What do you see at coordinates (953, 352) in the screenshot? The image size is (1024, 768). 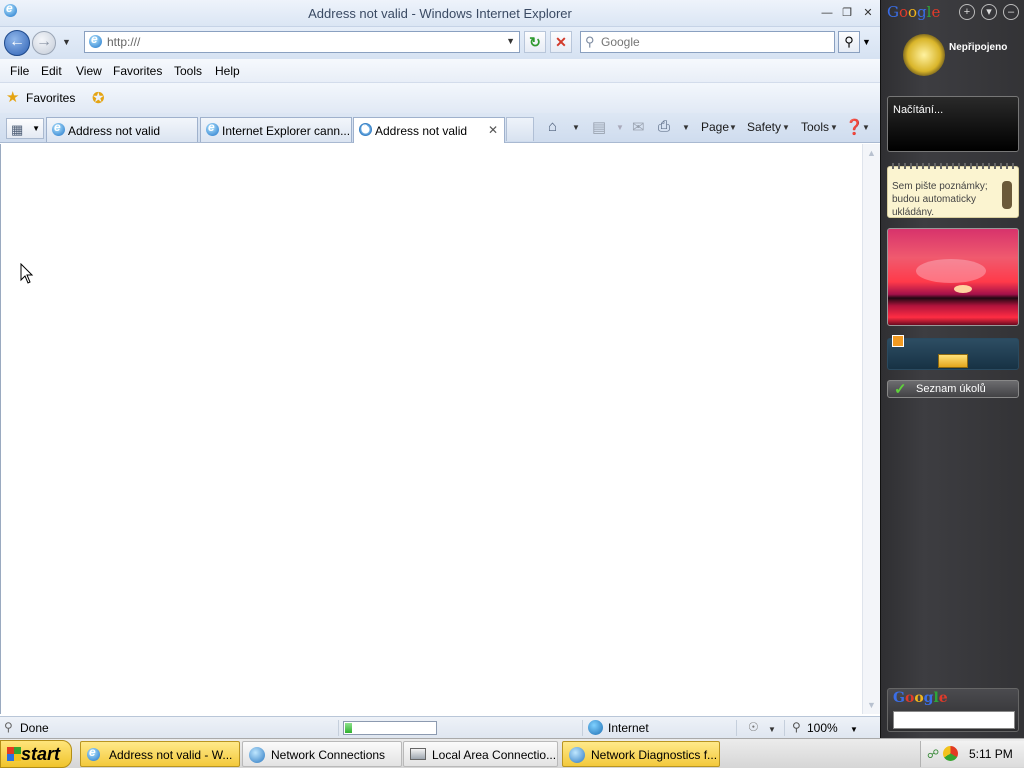 I see `news-feed-gadget` at bounding box center [953, 352].